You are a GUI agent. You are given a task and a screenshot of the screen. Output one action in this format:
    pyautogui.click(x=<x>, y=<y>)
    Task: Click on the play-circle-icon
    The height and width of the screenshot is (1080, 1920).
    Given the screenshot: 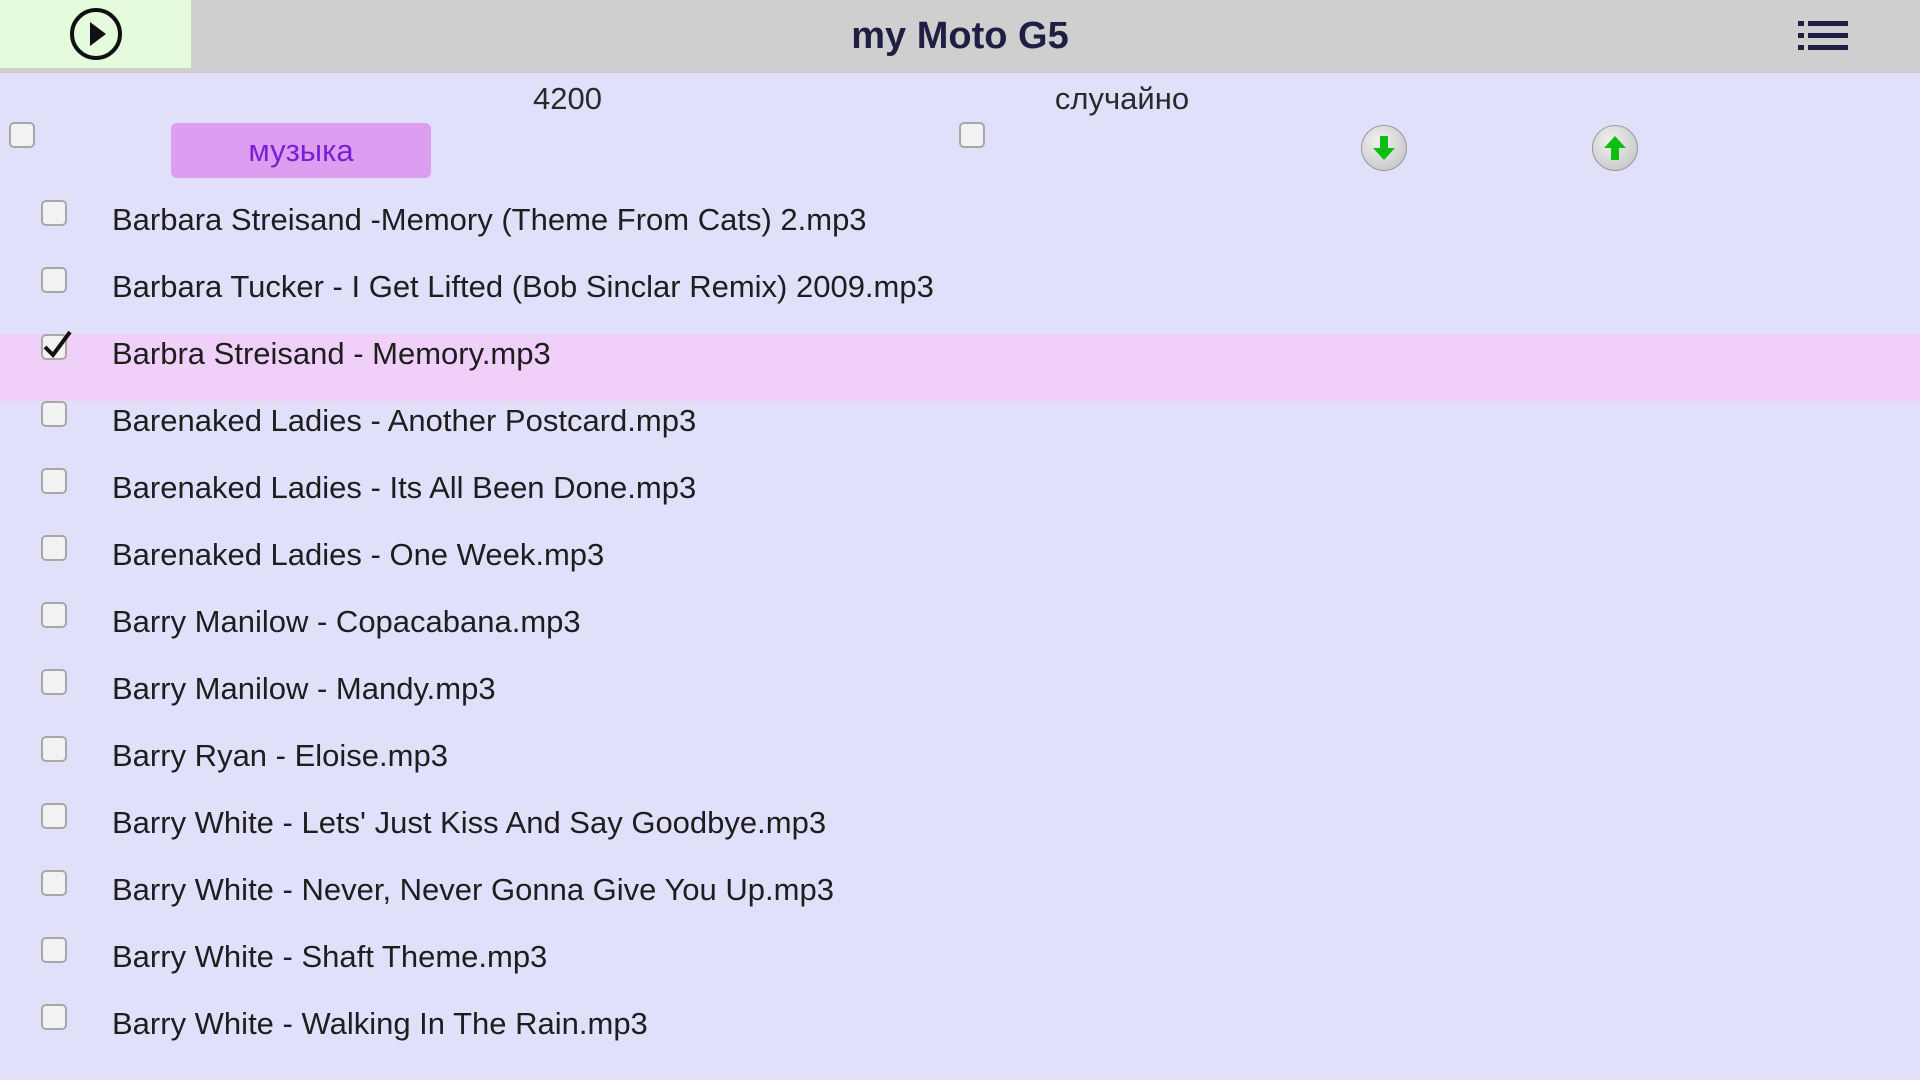 What is the action you would take?
    pyautogui.click(x=95, y=34)
    